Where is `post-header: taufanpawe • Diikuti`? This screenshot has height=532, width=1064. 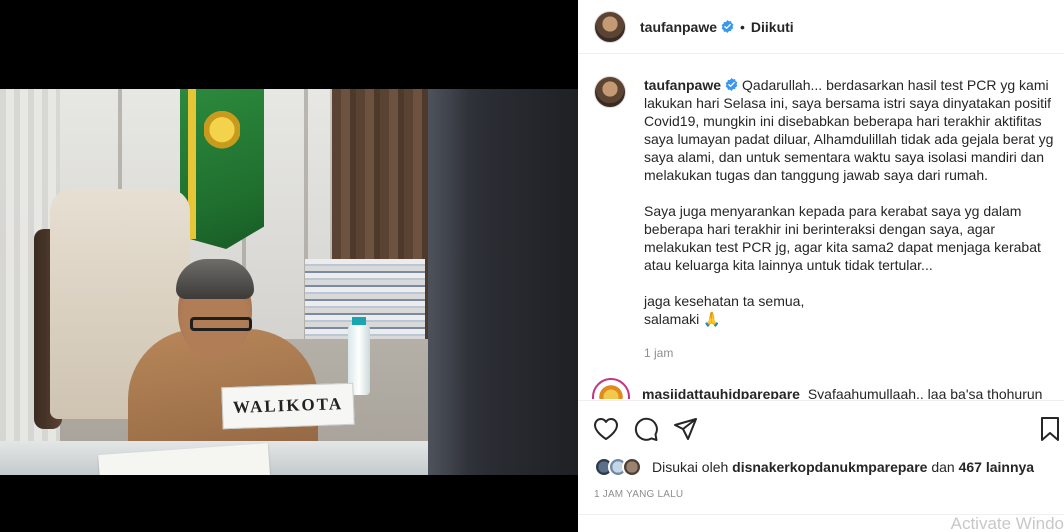 post-header: taufanpawe • Diikuti is located at coordinates (821, 27).